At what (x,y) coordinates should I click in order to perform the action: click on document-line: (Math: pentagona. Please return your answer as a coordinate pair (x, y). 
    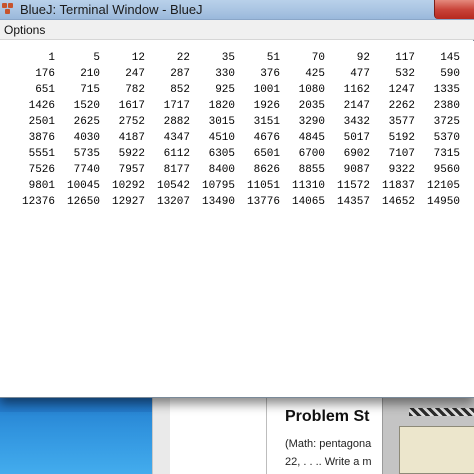
    Looking at the image, I should click on (328, 444).